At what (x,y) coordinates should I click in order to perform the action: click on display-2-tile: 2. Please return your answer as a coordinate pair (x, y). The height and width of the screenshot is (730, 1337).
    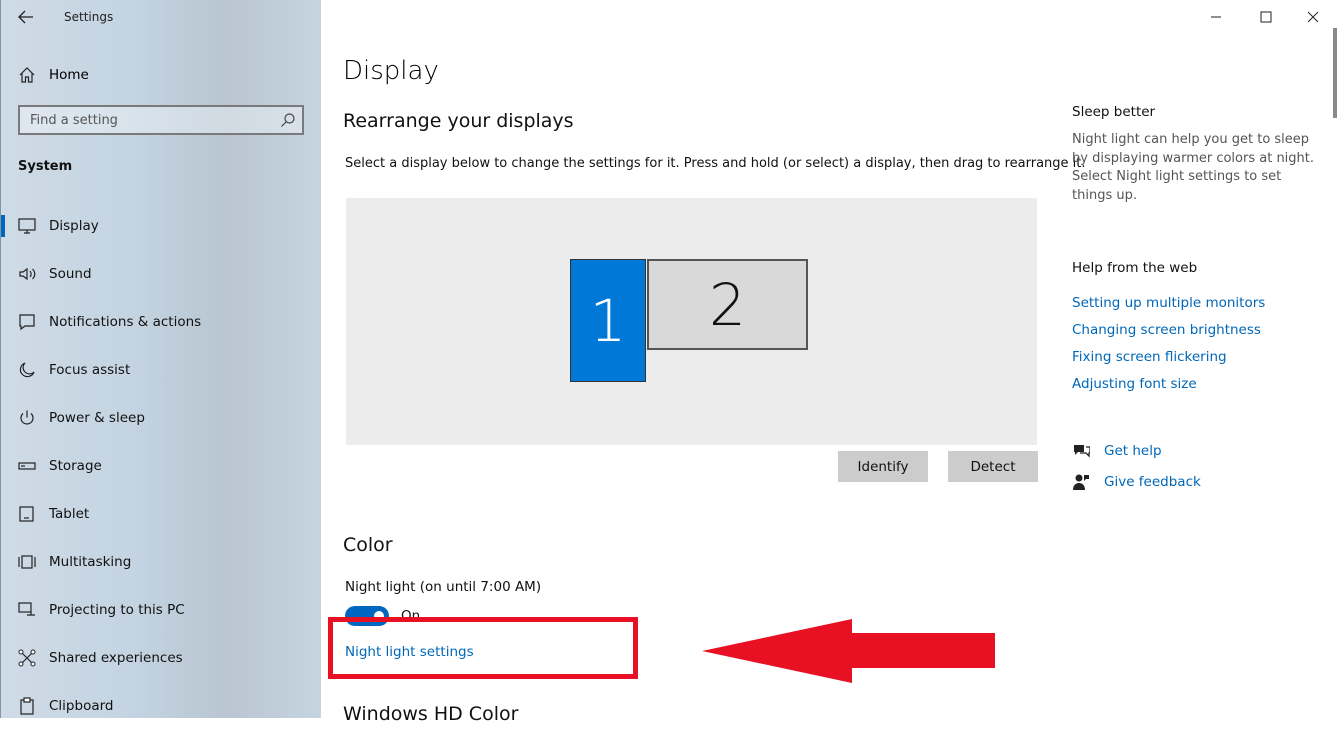
    Looking at the image, I should click on (727, 304).